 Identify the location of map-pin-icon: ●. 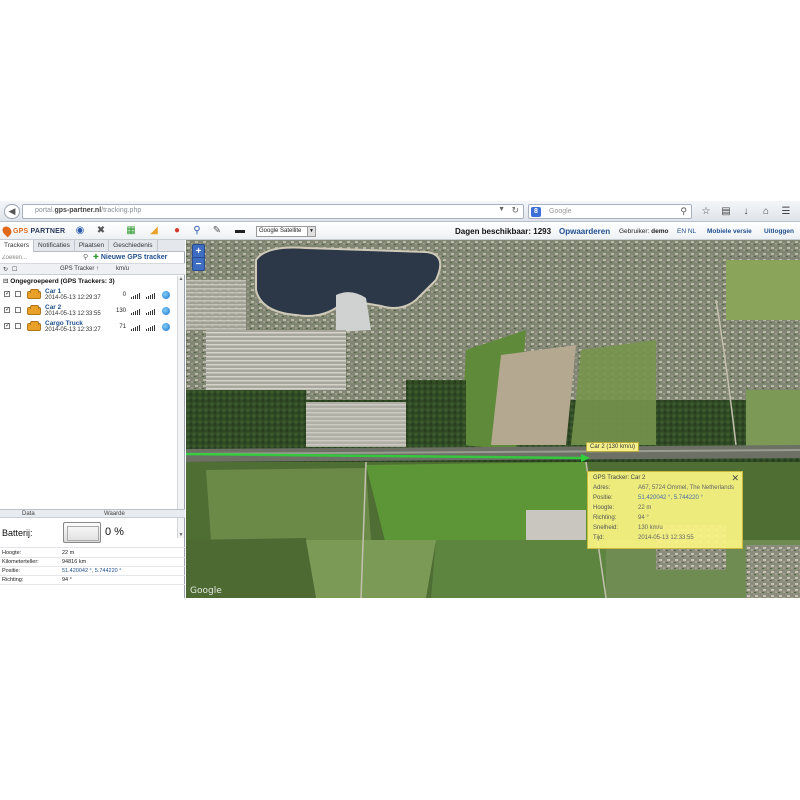
(177, 231).